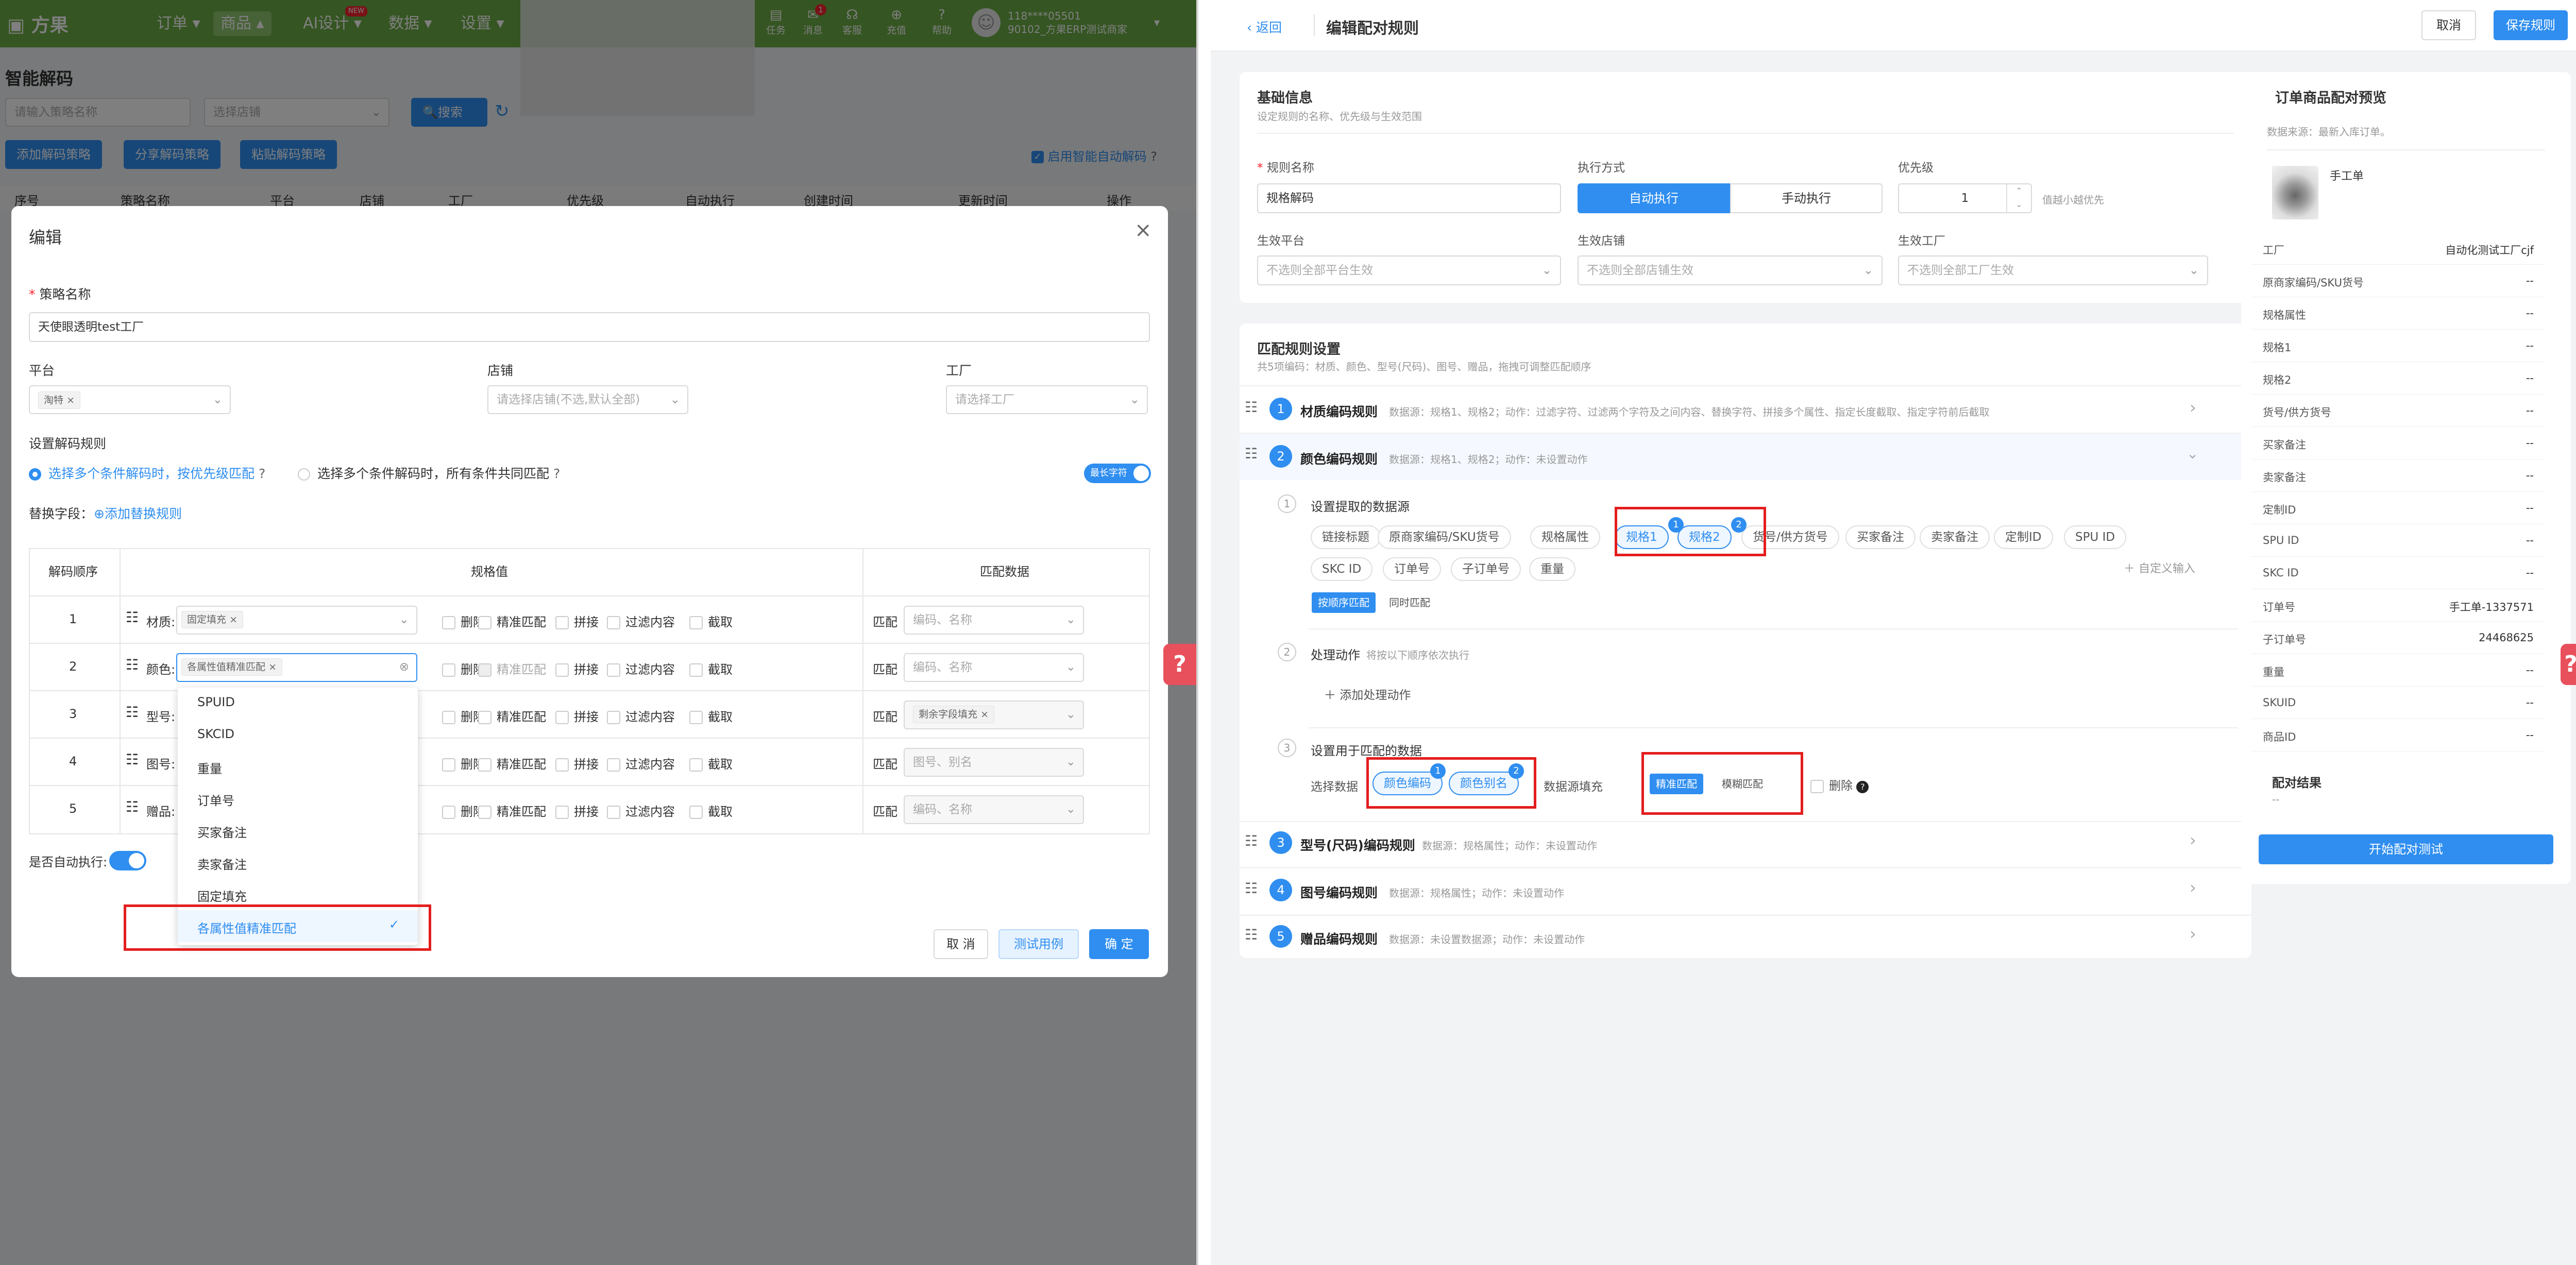 This screenshot has width=2576, height=1265. What do you see at coordinates (1486, 569) in the screenshot?
I see `source-chip: 子订单号` at bounding box center [1486, 569].